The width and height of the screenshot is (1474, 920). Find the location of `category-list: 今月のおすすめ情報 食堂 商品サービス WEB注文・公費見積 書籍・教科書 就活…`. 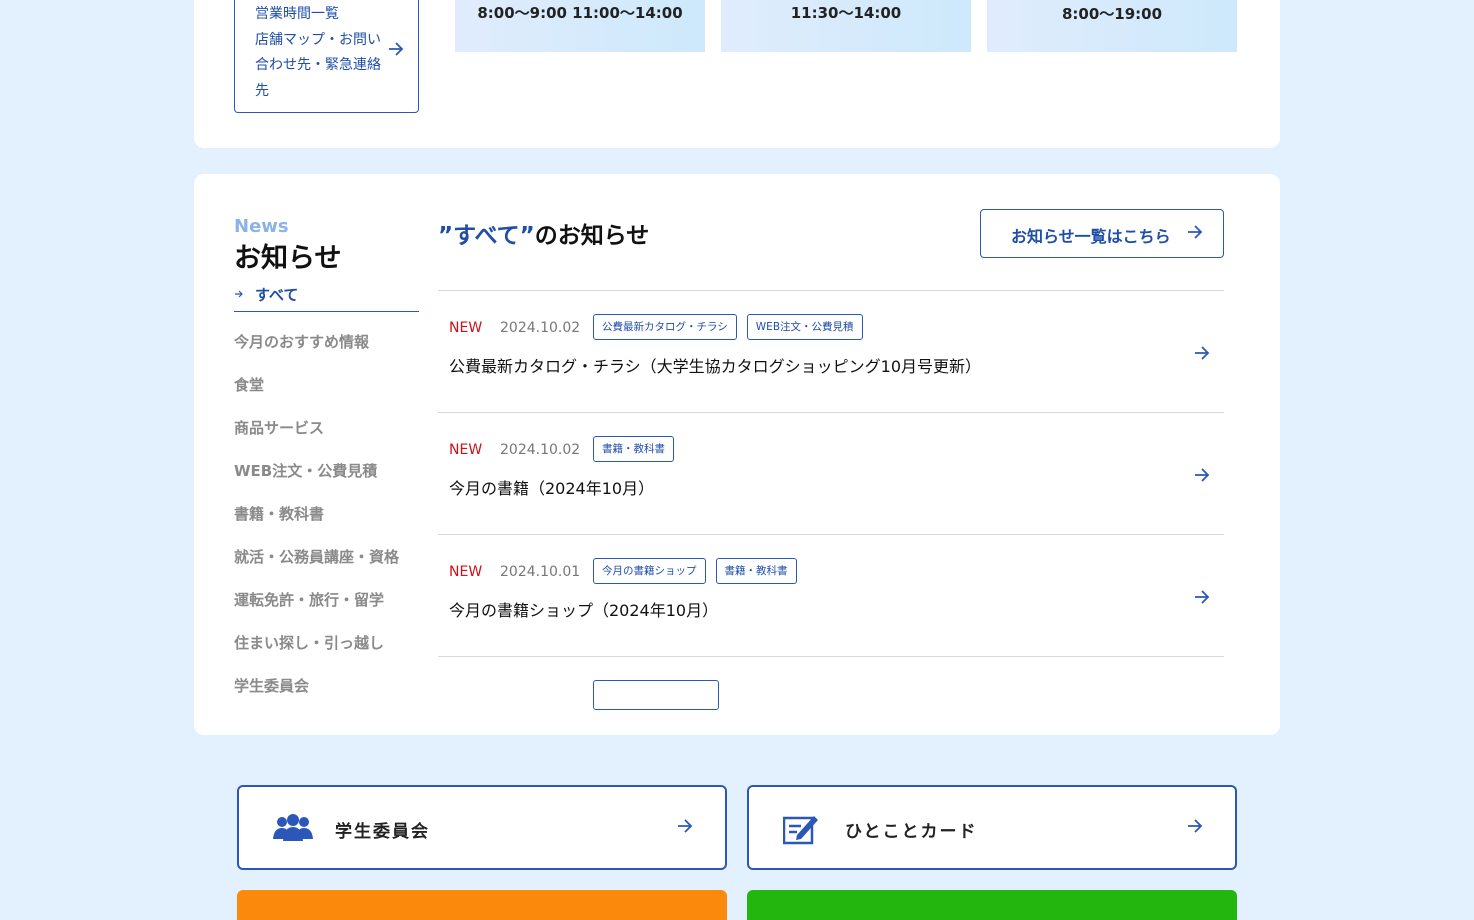

category-list: 今月のおすすめ情報 食堂 商品サービス WEB注文・公費見積 書籍・教科書 就活… is located at coordinates (334, 524).